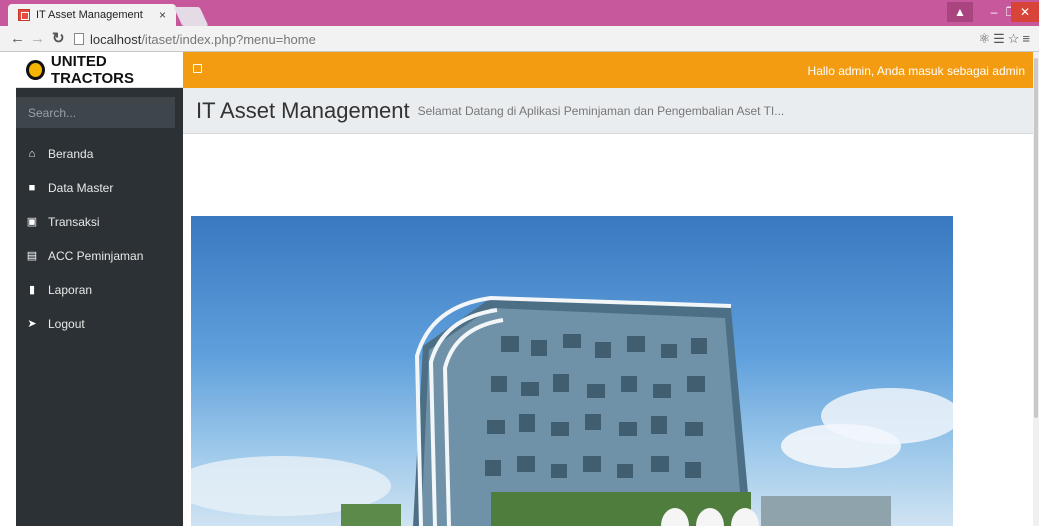 The image size is (1039, 526). What do you see at coordinates (24, 15) in the screenshot?
I see `favicon-icon` at bounding box center [24, 15].